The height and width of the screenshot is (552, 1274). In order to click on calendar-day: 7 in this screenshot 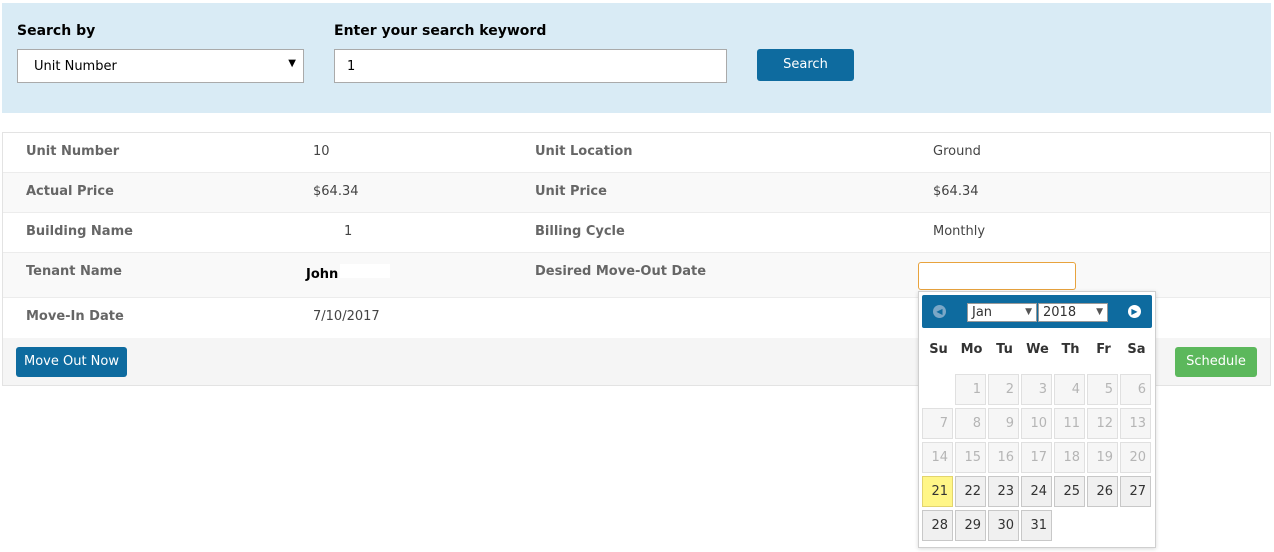, I will do `click(937, 423)`.